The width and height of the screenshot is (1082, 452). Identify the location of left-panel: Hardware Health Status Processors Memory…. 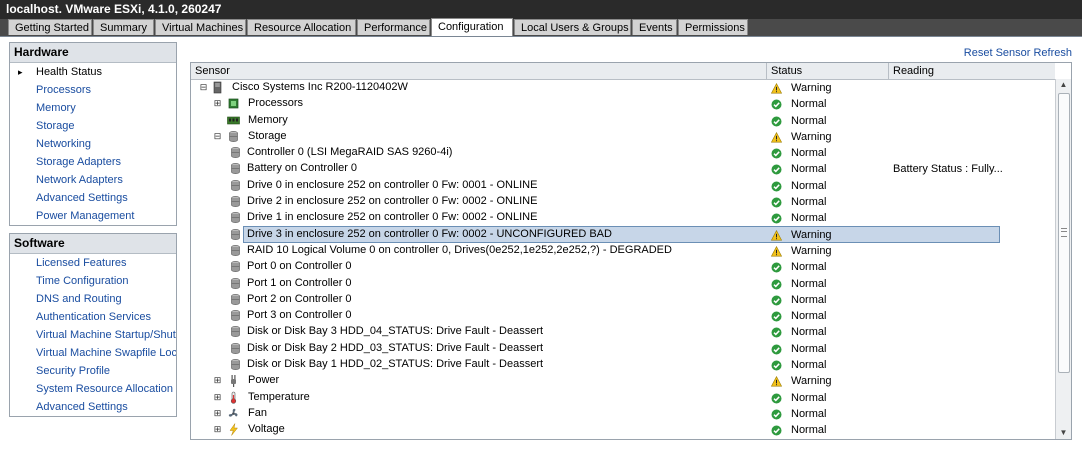
(93, 233).